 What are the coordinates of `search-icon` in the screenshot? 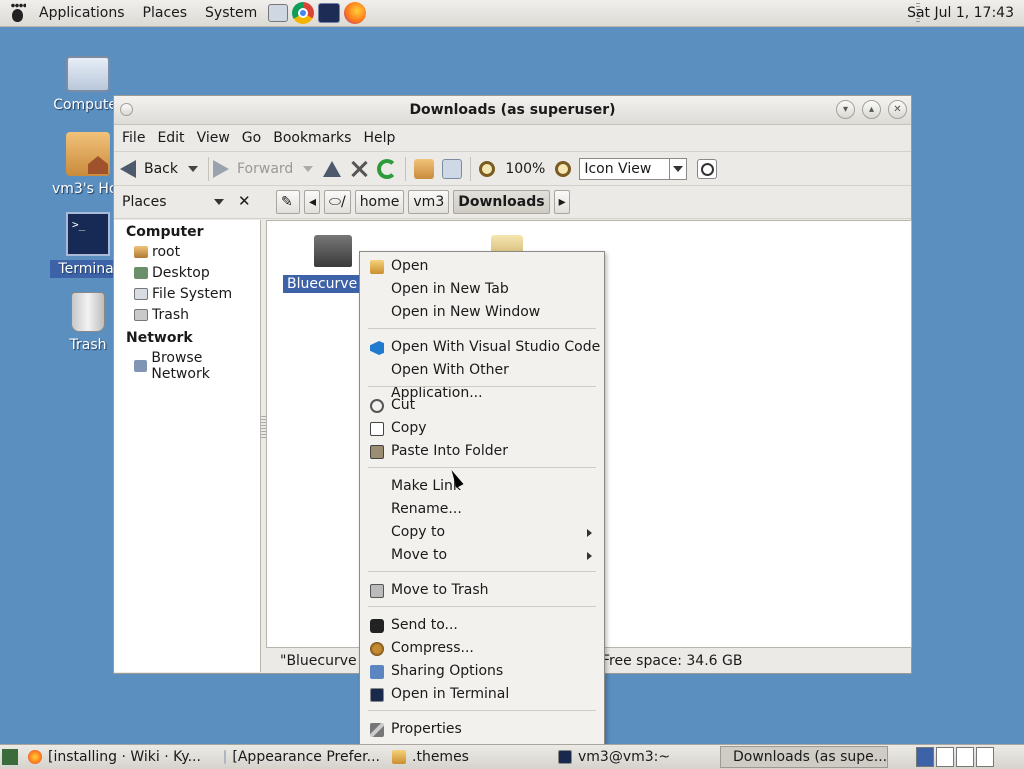 It's located at (707, 168).